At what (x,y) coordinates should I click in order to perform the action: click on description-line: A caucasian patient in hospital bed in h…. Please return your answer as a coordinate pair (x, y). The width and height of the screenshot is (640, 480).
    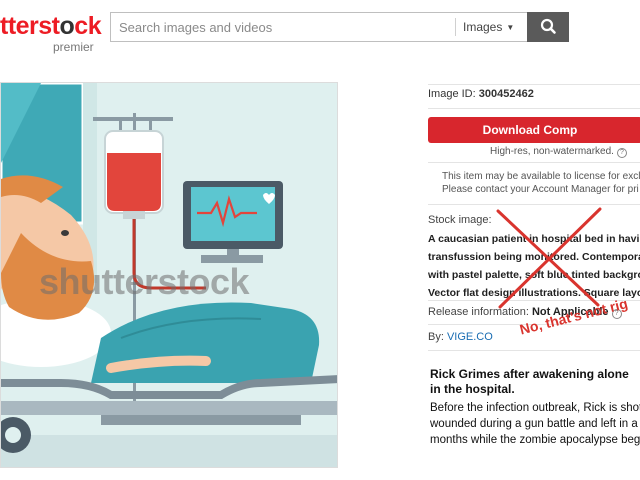
    Looking at the image, I should click on (534, 239).